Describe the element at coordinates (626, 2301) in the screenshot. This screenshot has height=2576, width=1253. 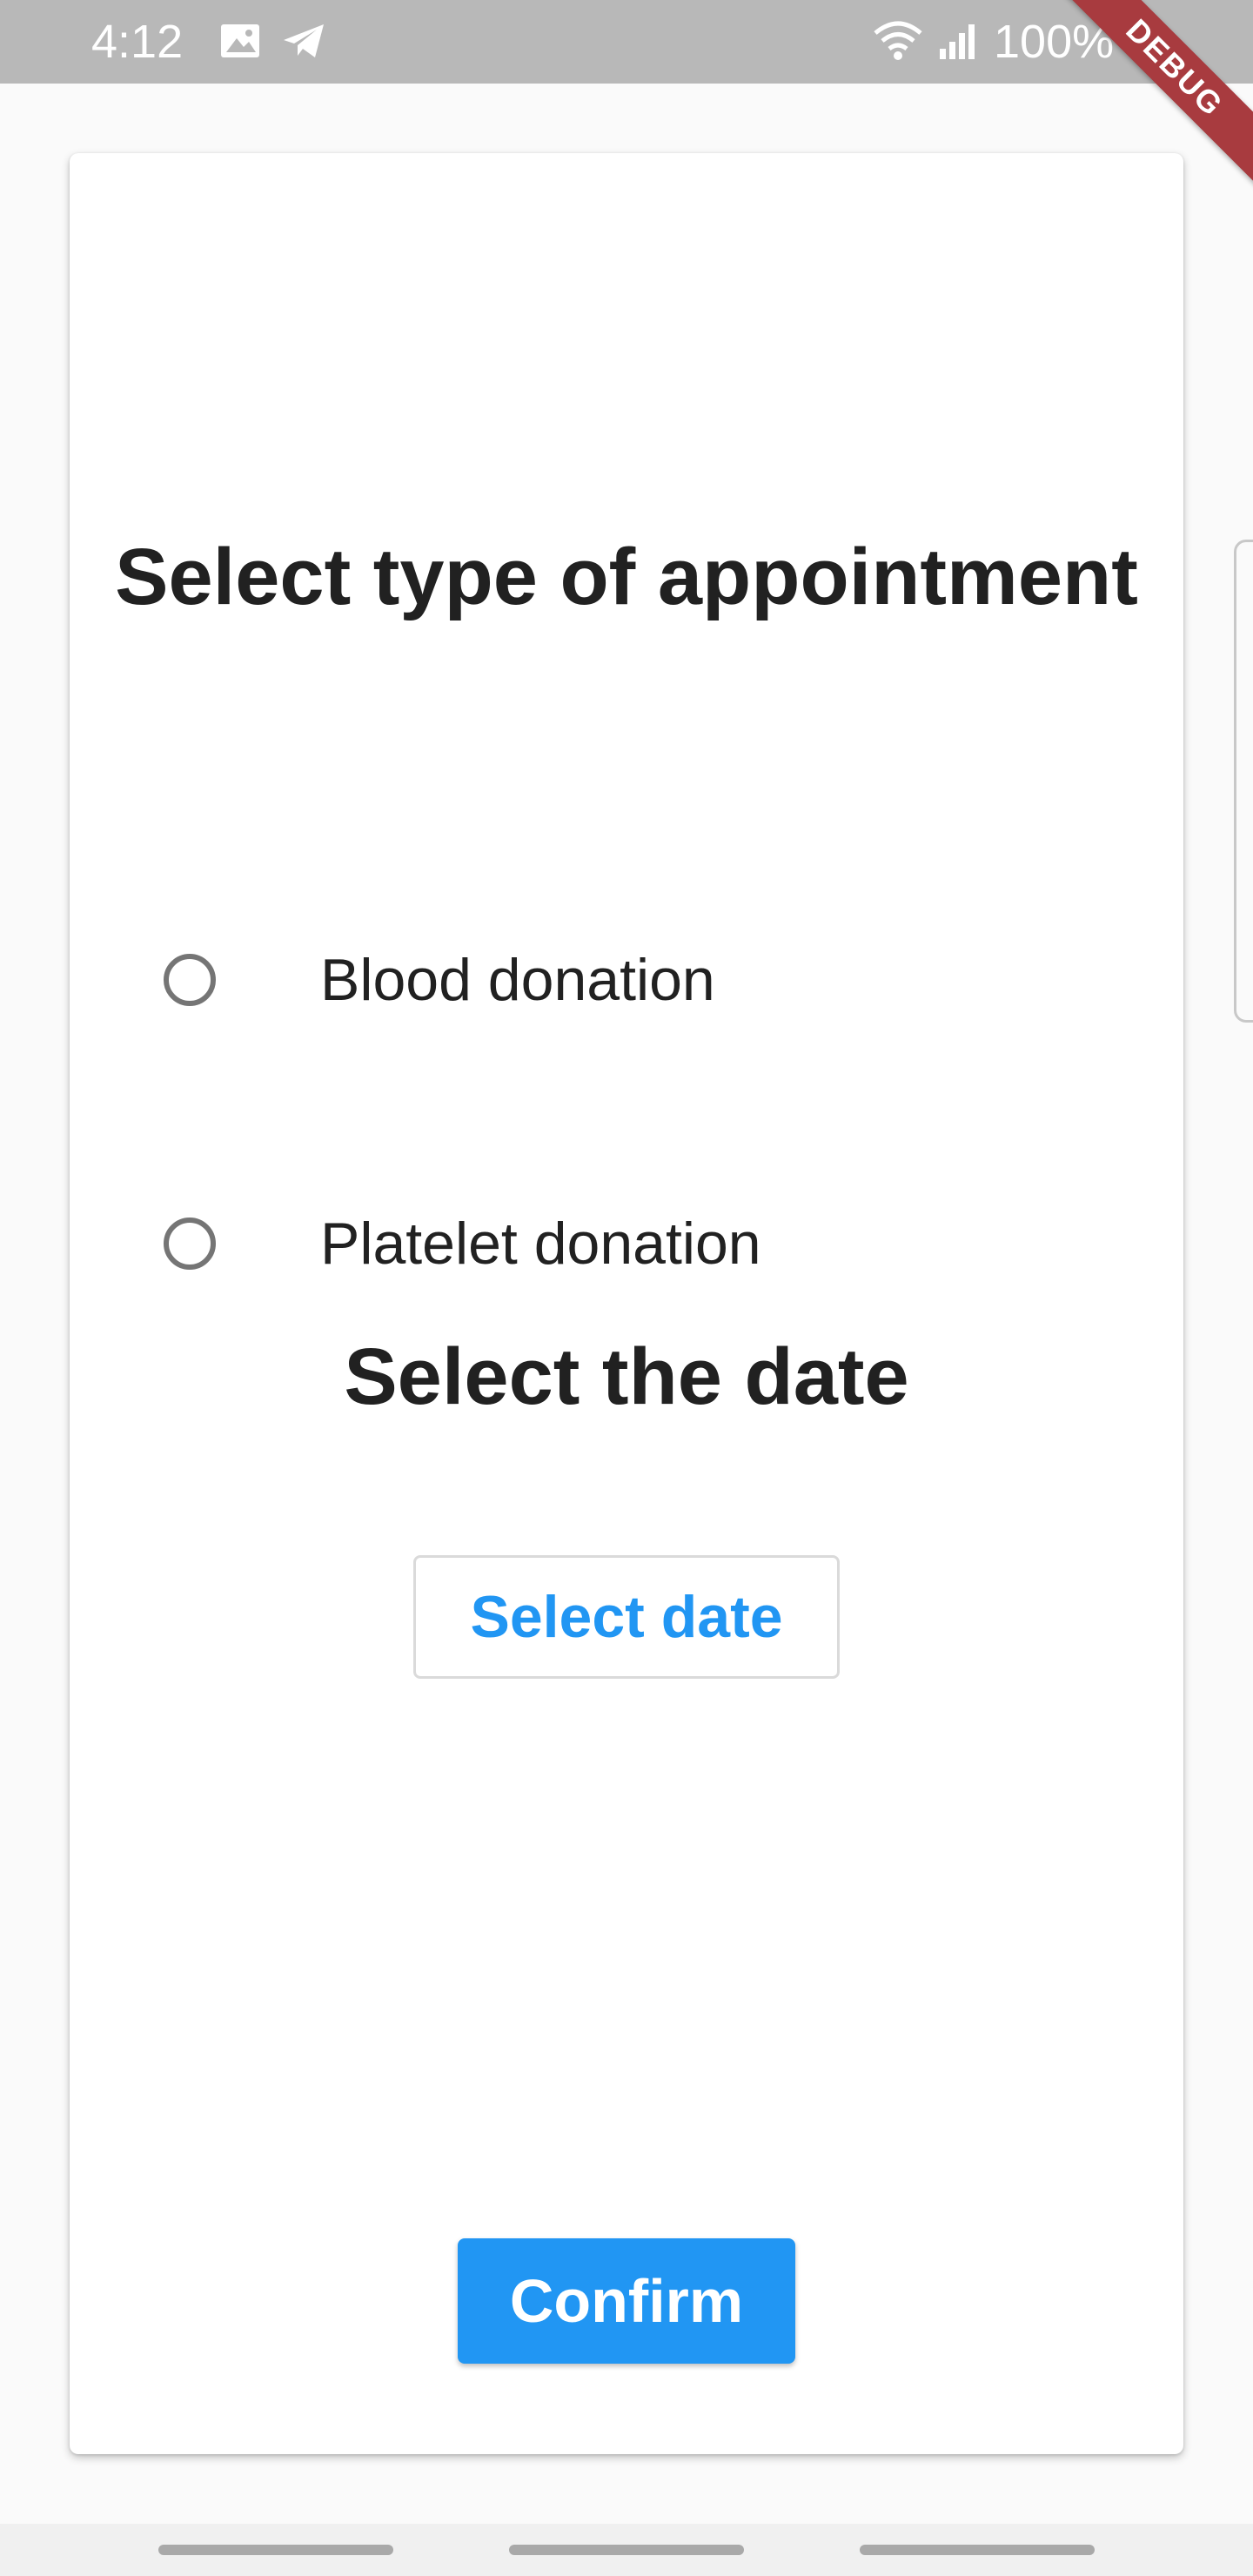
I see `confirm-button: Confirm` at that location.